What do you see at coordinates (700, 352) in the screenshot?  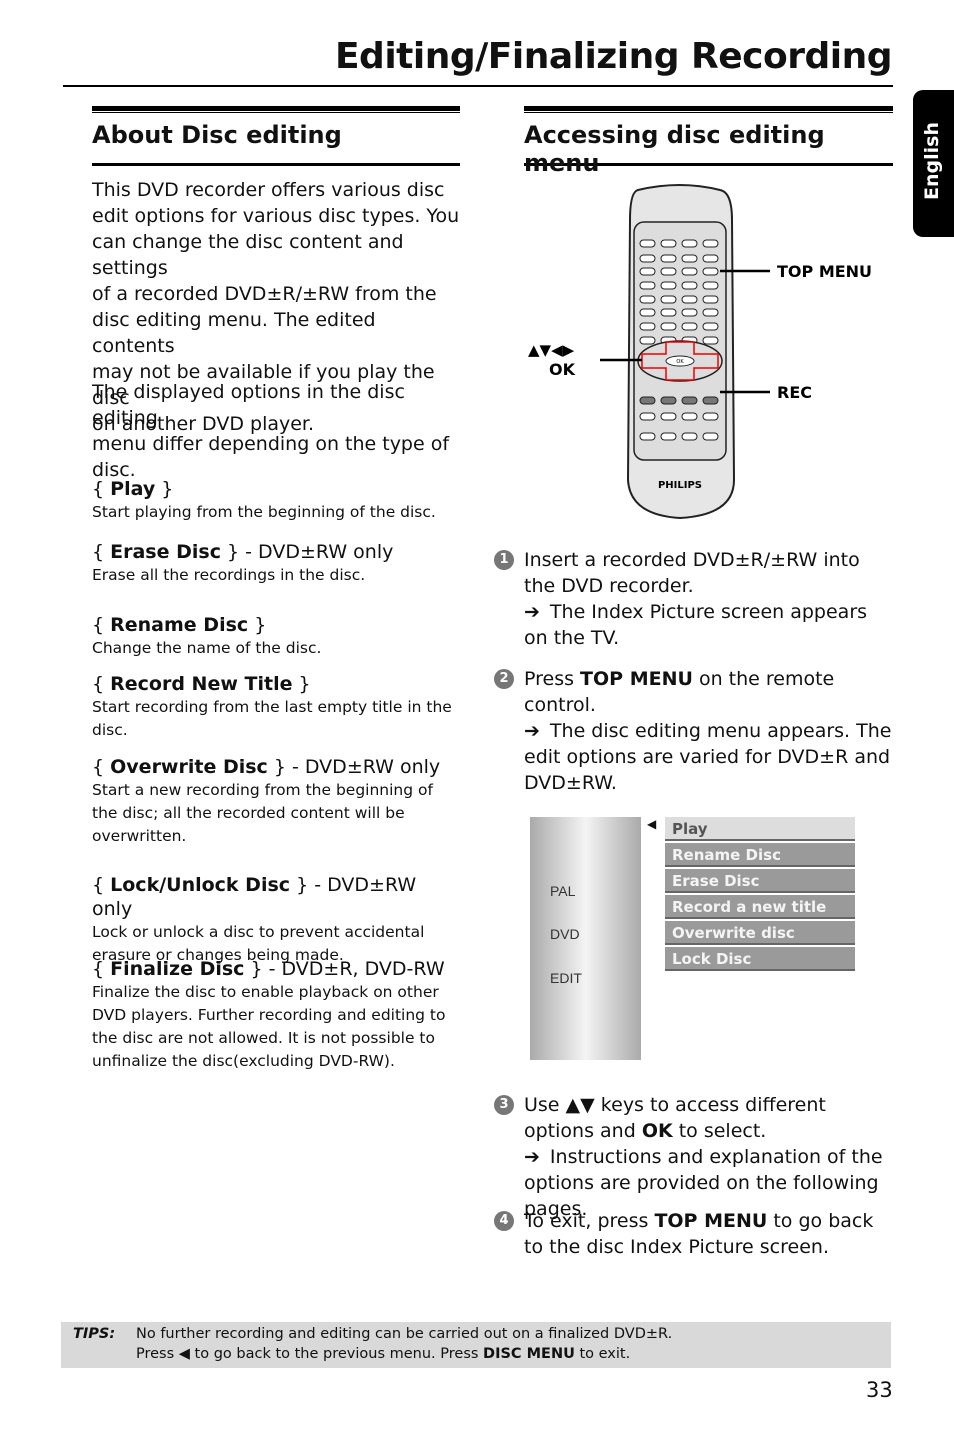 I see `remote-control-illustration: OK PHILIPS TOP MENU REC ▲▼◀▶ OK` at bounding box center [700, 352].